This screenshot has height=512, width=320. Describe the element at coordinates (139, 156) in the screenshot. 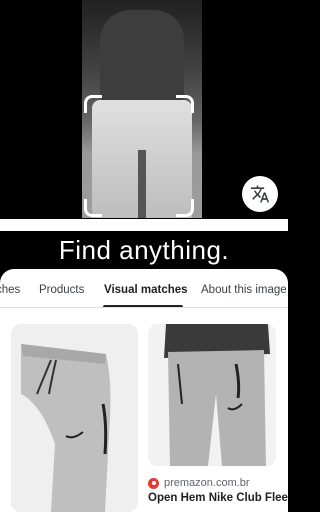

I see `crop-selection-box` at that location.